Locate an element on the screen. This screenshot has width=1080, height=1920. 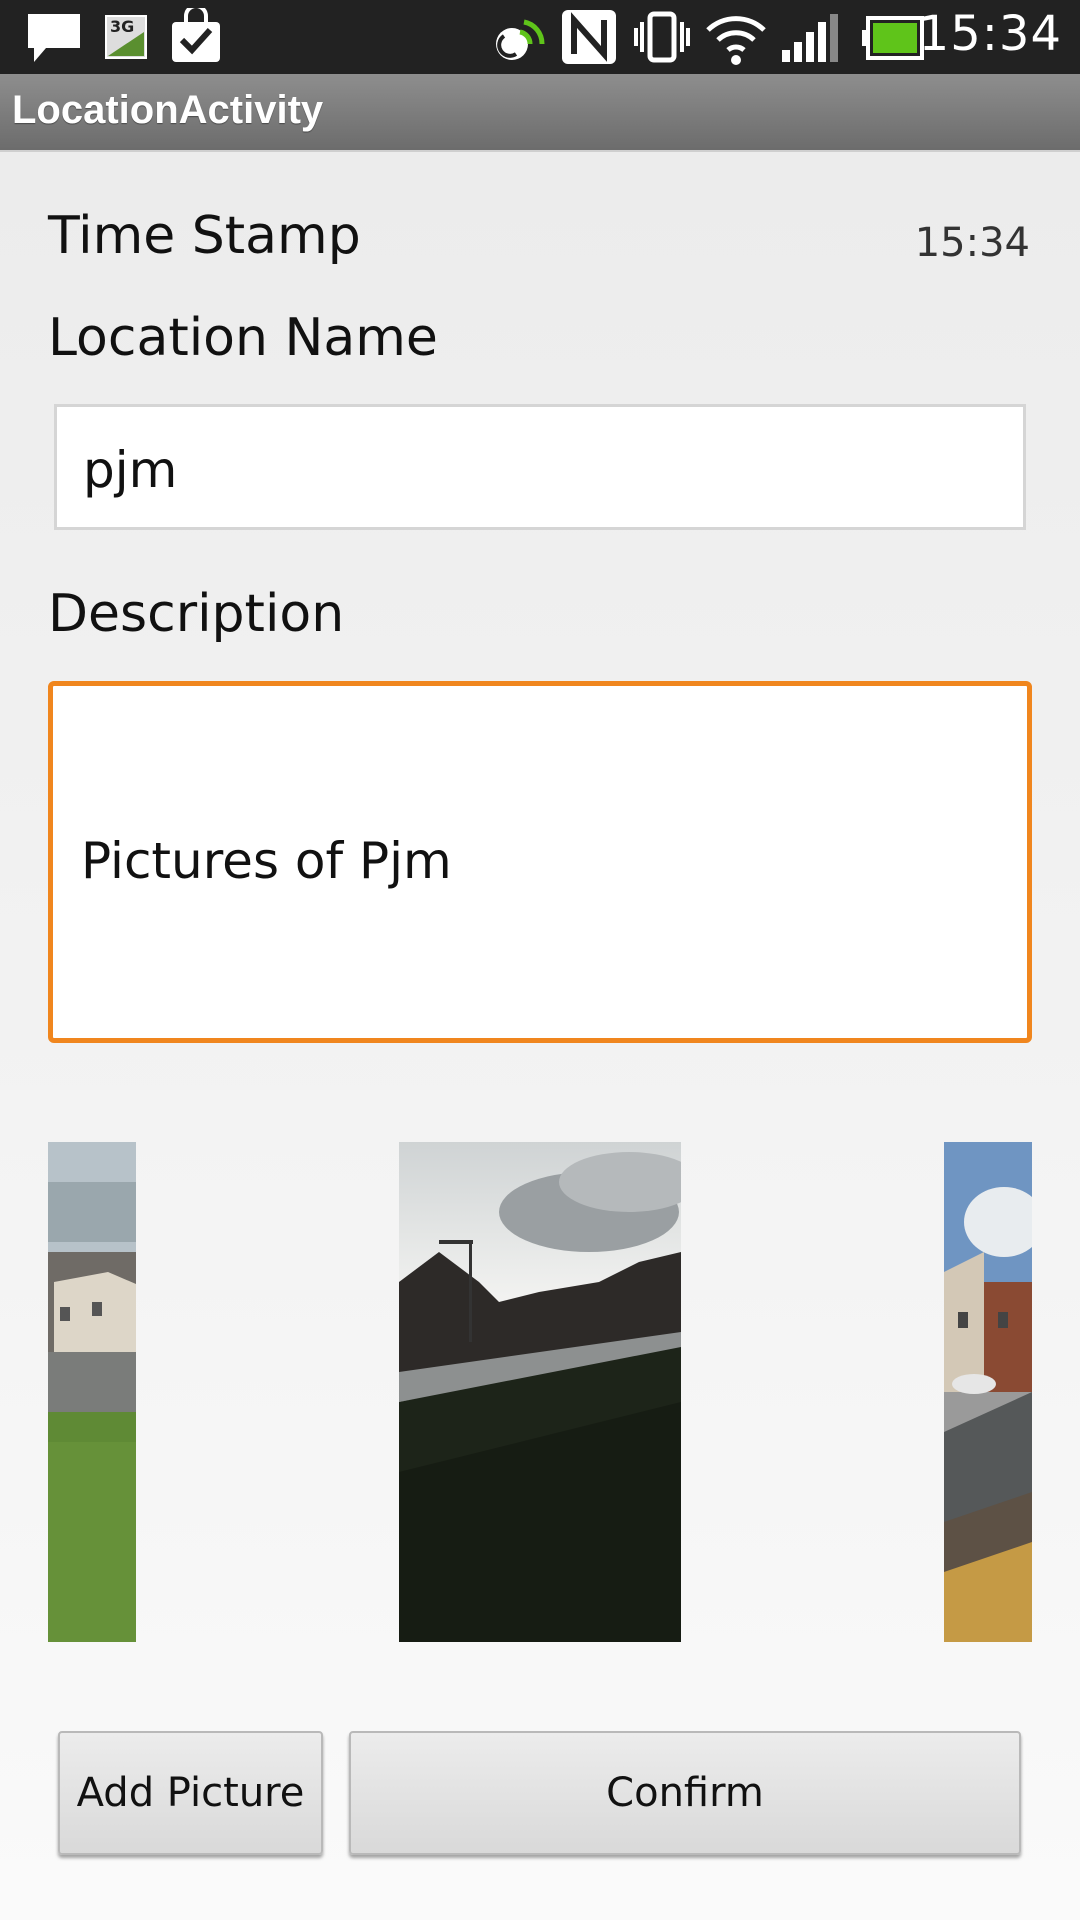
nfc-beam-icon is located at coordinates (520, 39).